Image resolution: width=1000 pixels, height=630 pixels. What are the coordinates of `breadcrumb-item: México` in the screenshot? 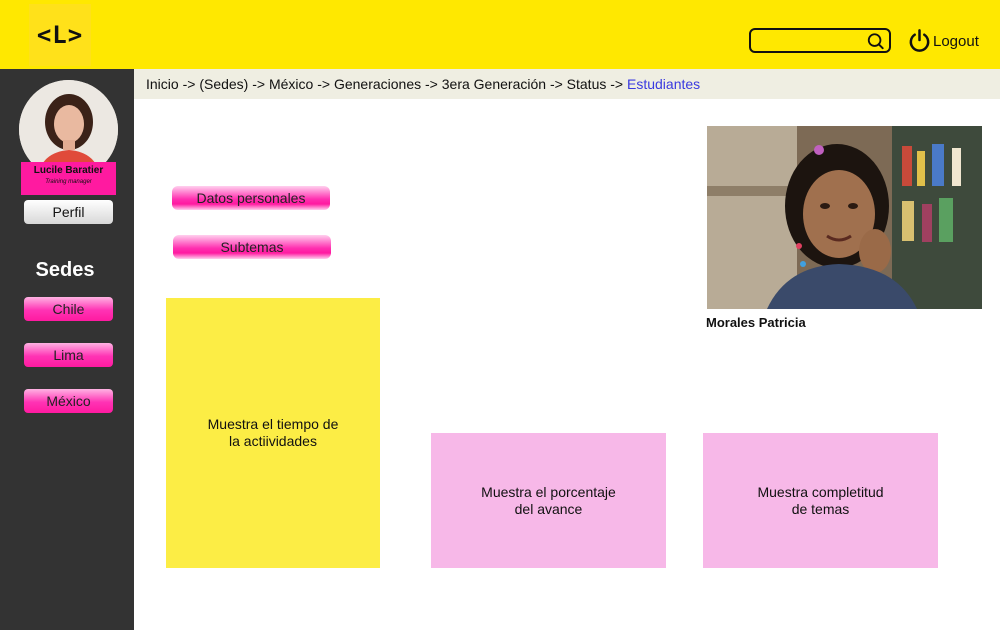 It's located at (291, 84).